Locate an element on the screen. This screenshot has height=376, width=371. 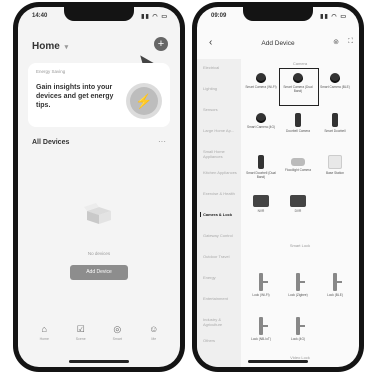
group-label-camera: Camera is located at coordinates (300, 63).